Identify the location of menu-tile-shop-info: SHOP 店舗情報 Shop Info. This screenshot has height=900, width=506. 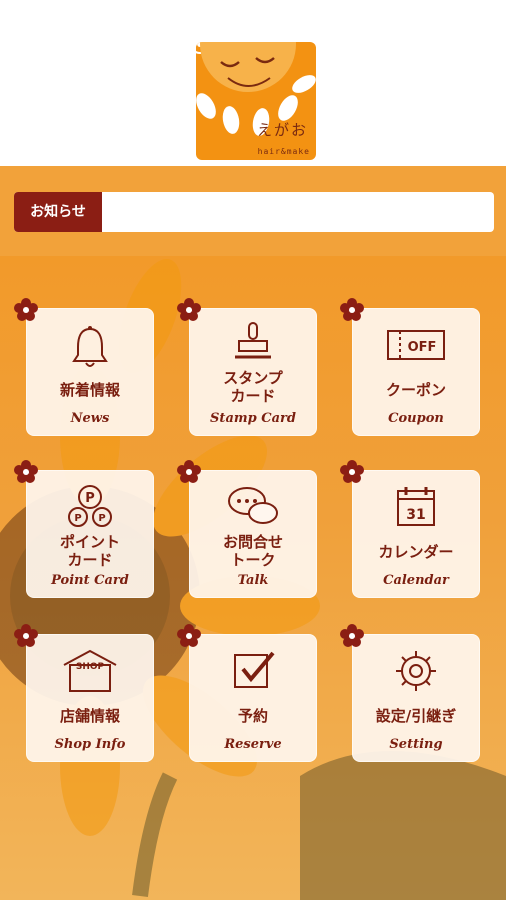
(90, 698).